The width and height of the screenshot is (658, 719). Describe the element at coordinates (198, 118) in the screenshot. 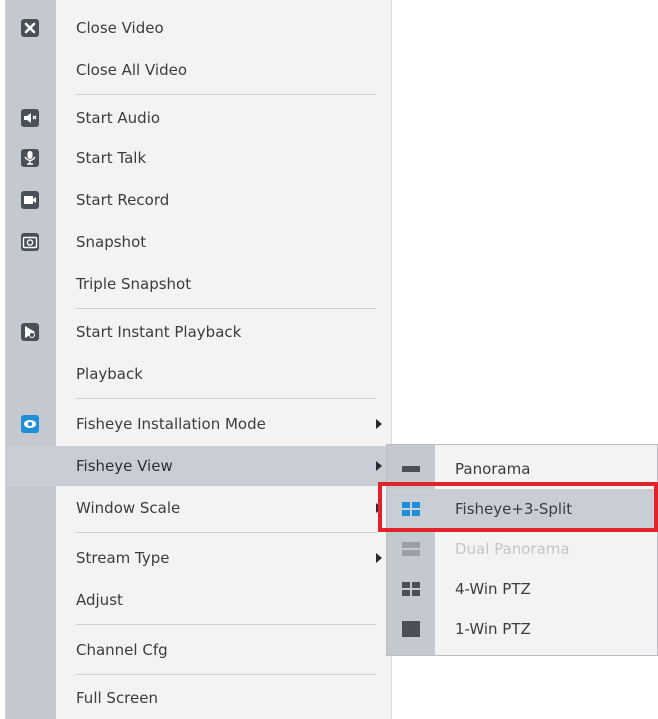

I see `menu-item-start-audio: Start Audio` at that location.